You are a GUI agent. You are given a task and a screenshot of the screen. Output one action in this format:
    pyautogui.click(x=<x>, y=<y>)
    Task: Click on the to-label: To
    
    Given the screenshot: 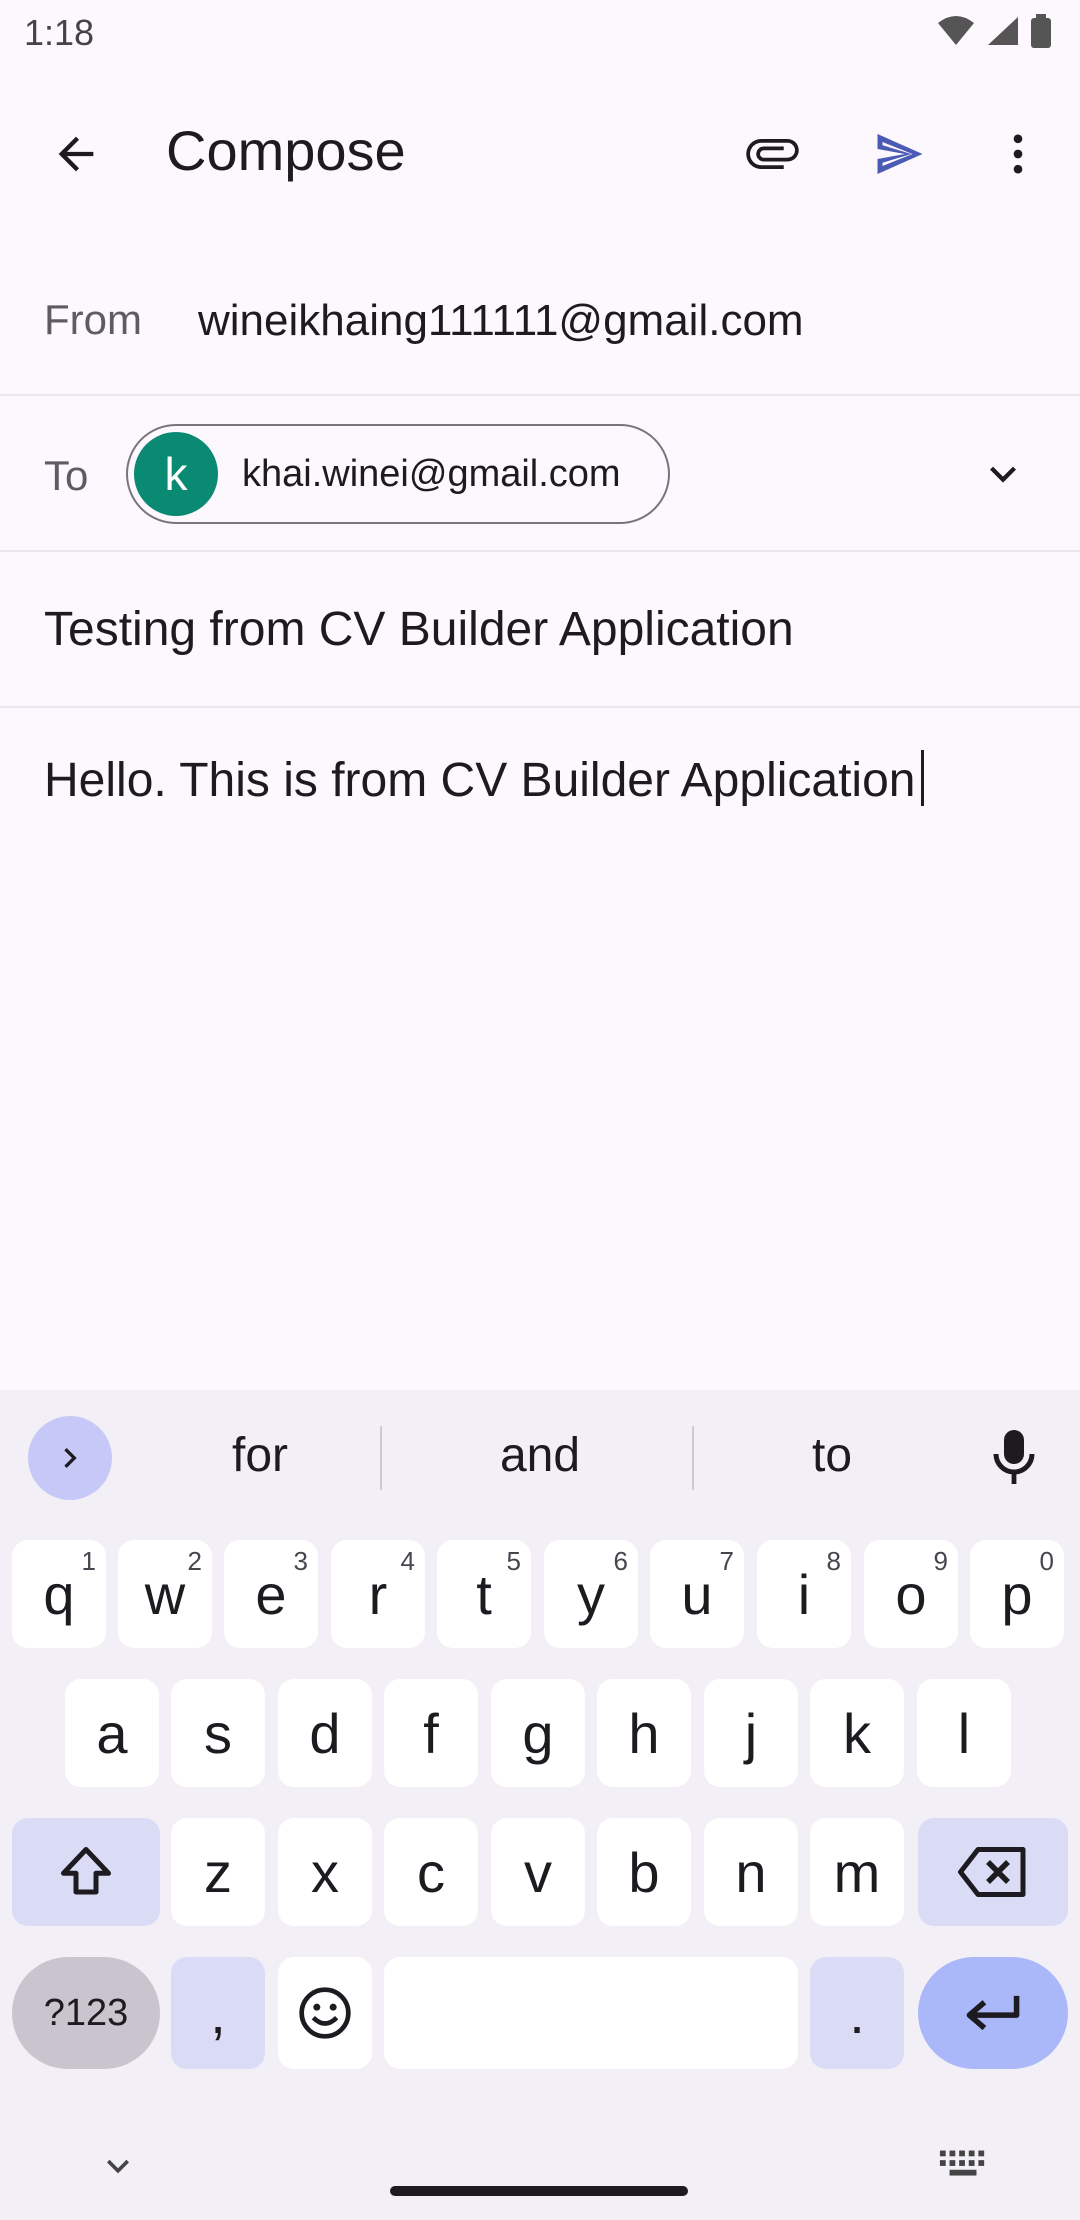 What is the action you would take?
    pyautogui.click(x=66, y=475)
    